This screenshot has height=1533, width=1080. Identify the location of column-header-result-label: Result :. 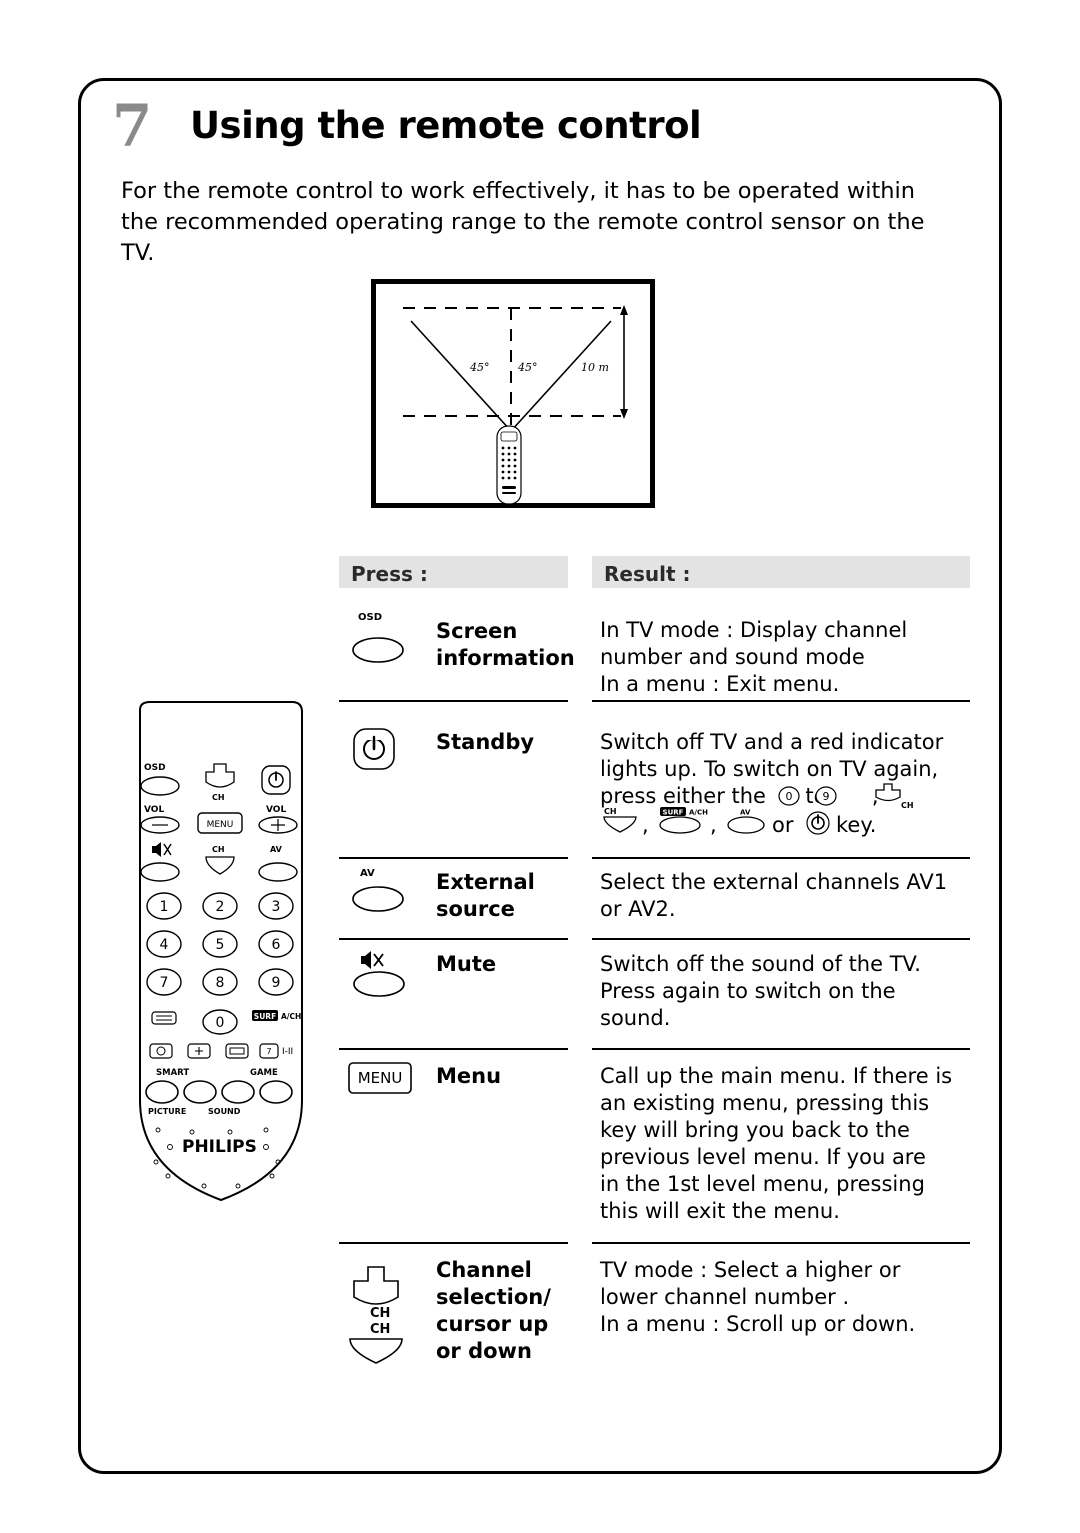
(647, 574).